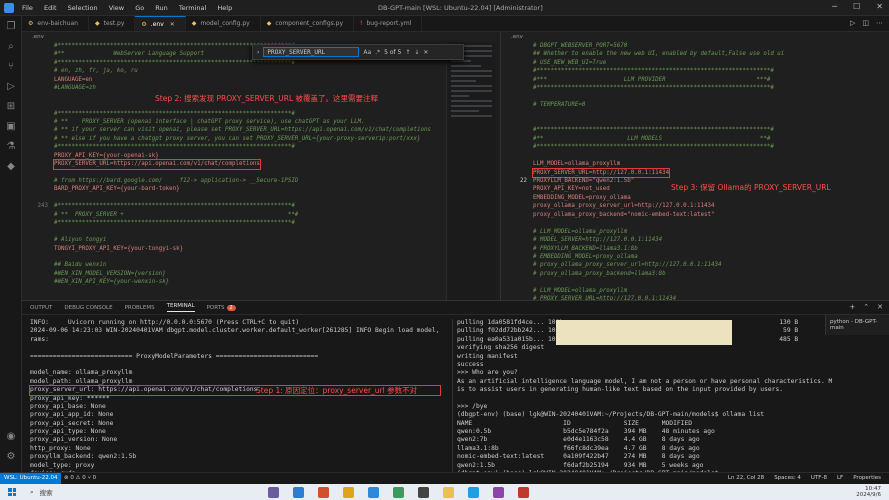  I want to click on line-ending: LF, so click(840, 478).